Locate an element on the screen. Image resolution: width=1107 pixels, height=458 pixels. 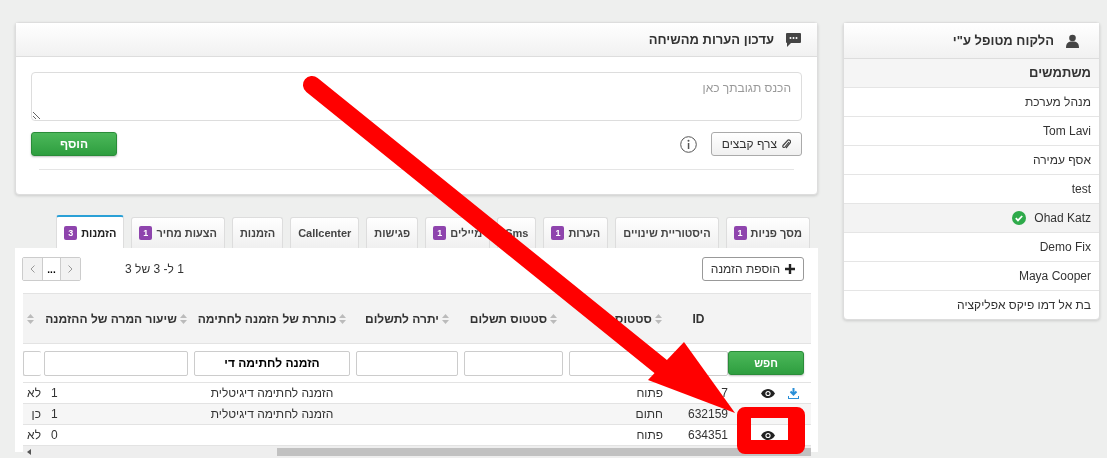
tab-label: פגישות is located at coordinates (392, 233).